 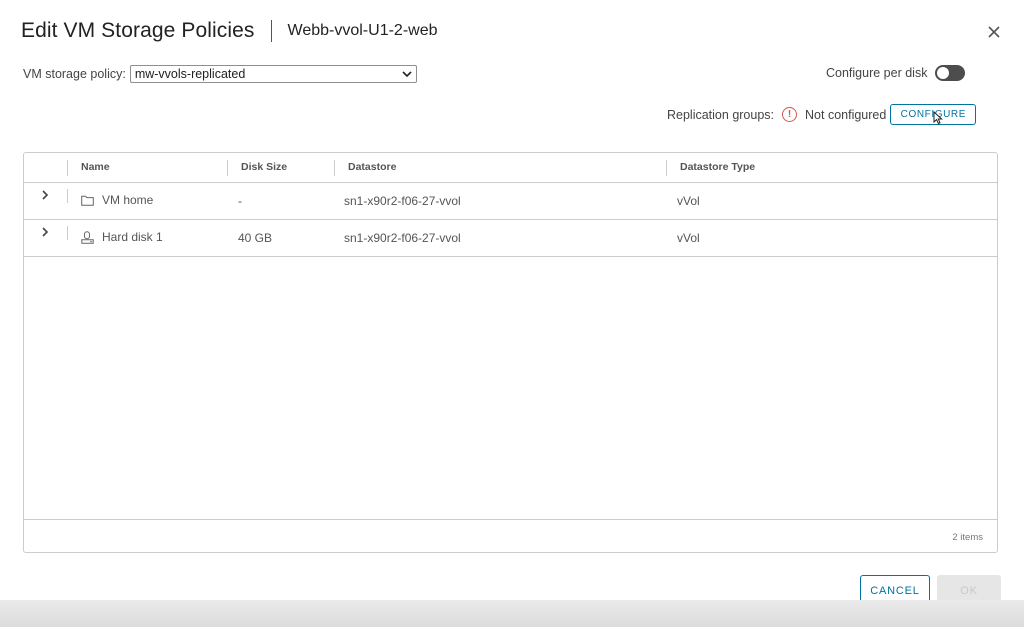 I want to click on replication-status: Not configured, so click(x=846, y=114).